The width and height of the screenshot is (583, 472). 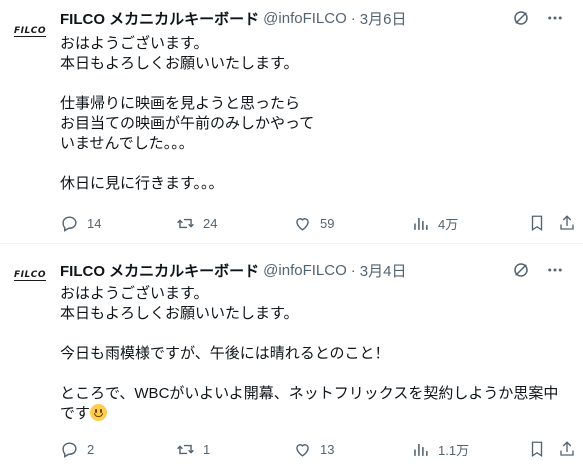 What do you see at coordinates (210, 223) in the screenshot?
I see `retweet-count: 24` at bounding box center [210, 223].